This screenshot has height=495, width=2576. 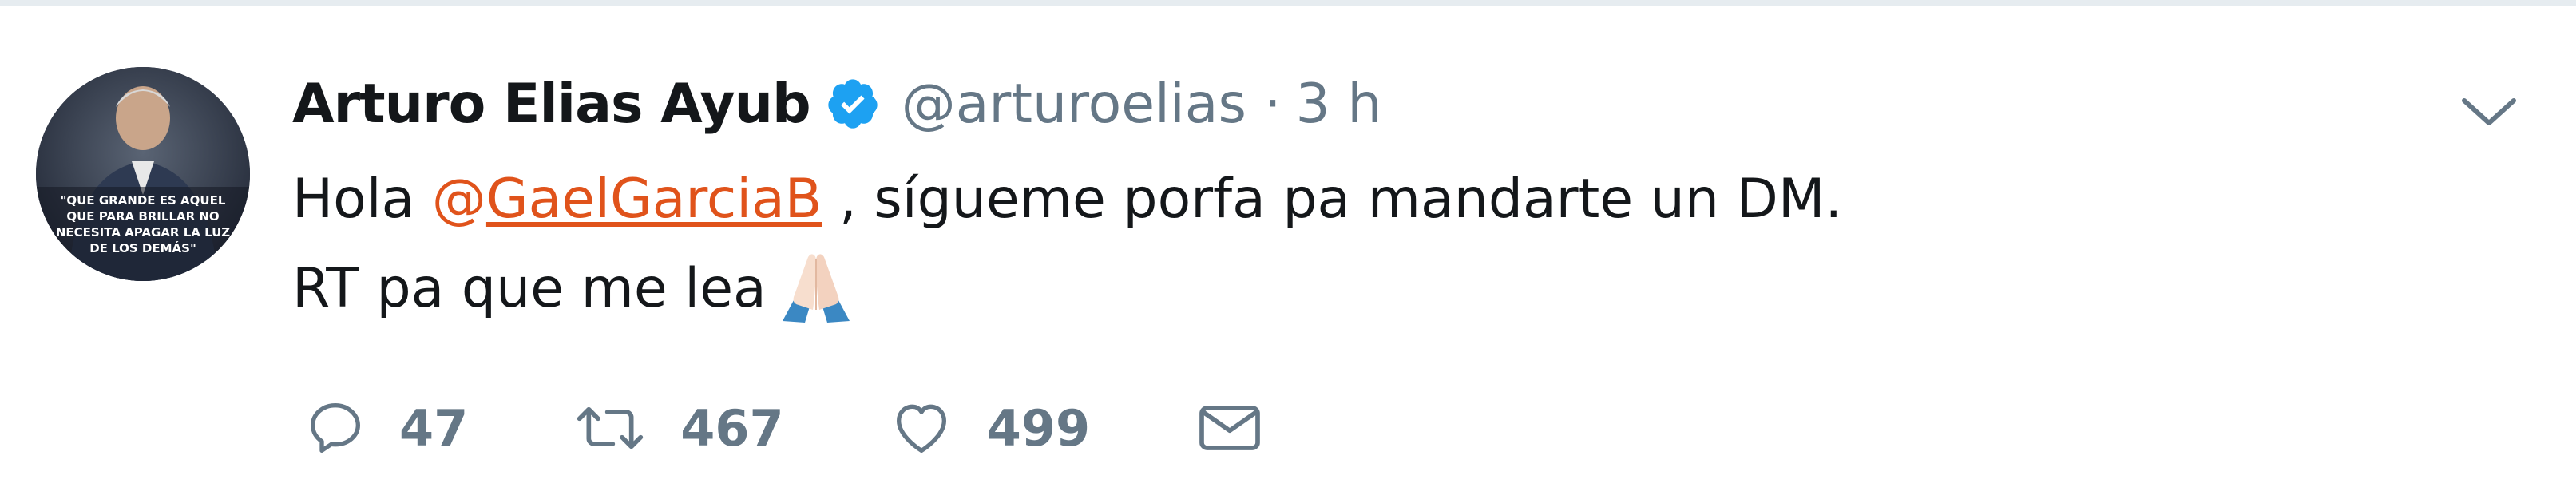 What do you see at coordinates (1038, 427) in the screenshot?
I see `like-count: 499` at bounding box center [1038, 427].